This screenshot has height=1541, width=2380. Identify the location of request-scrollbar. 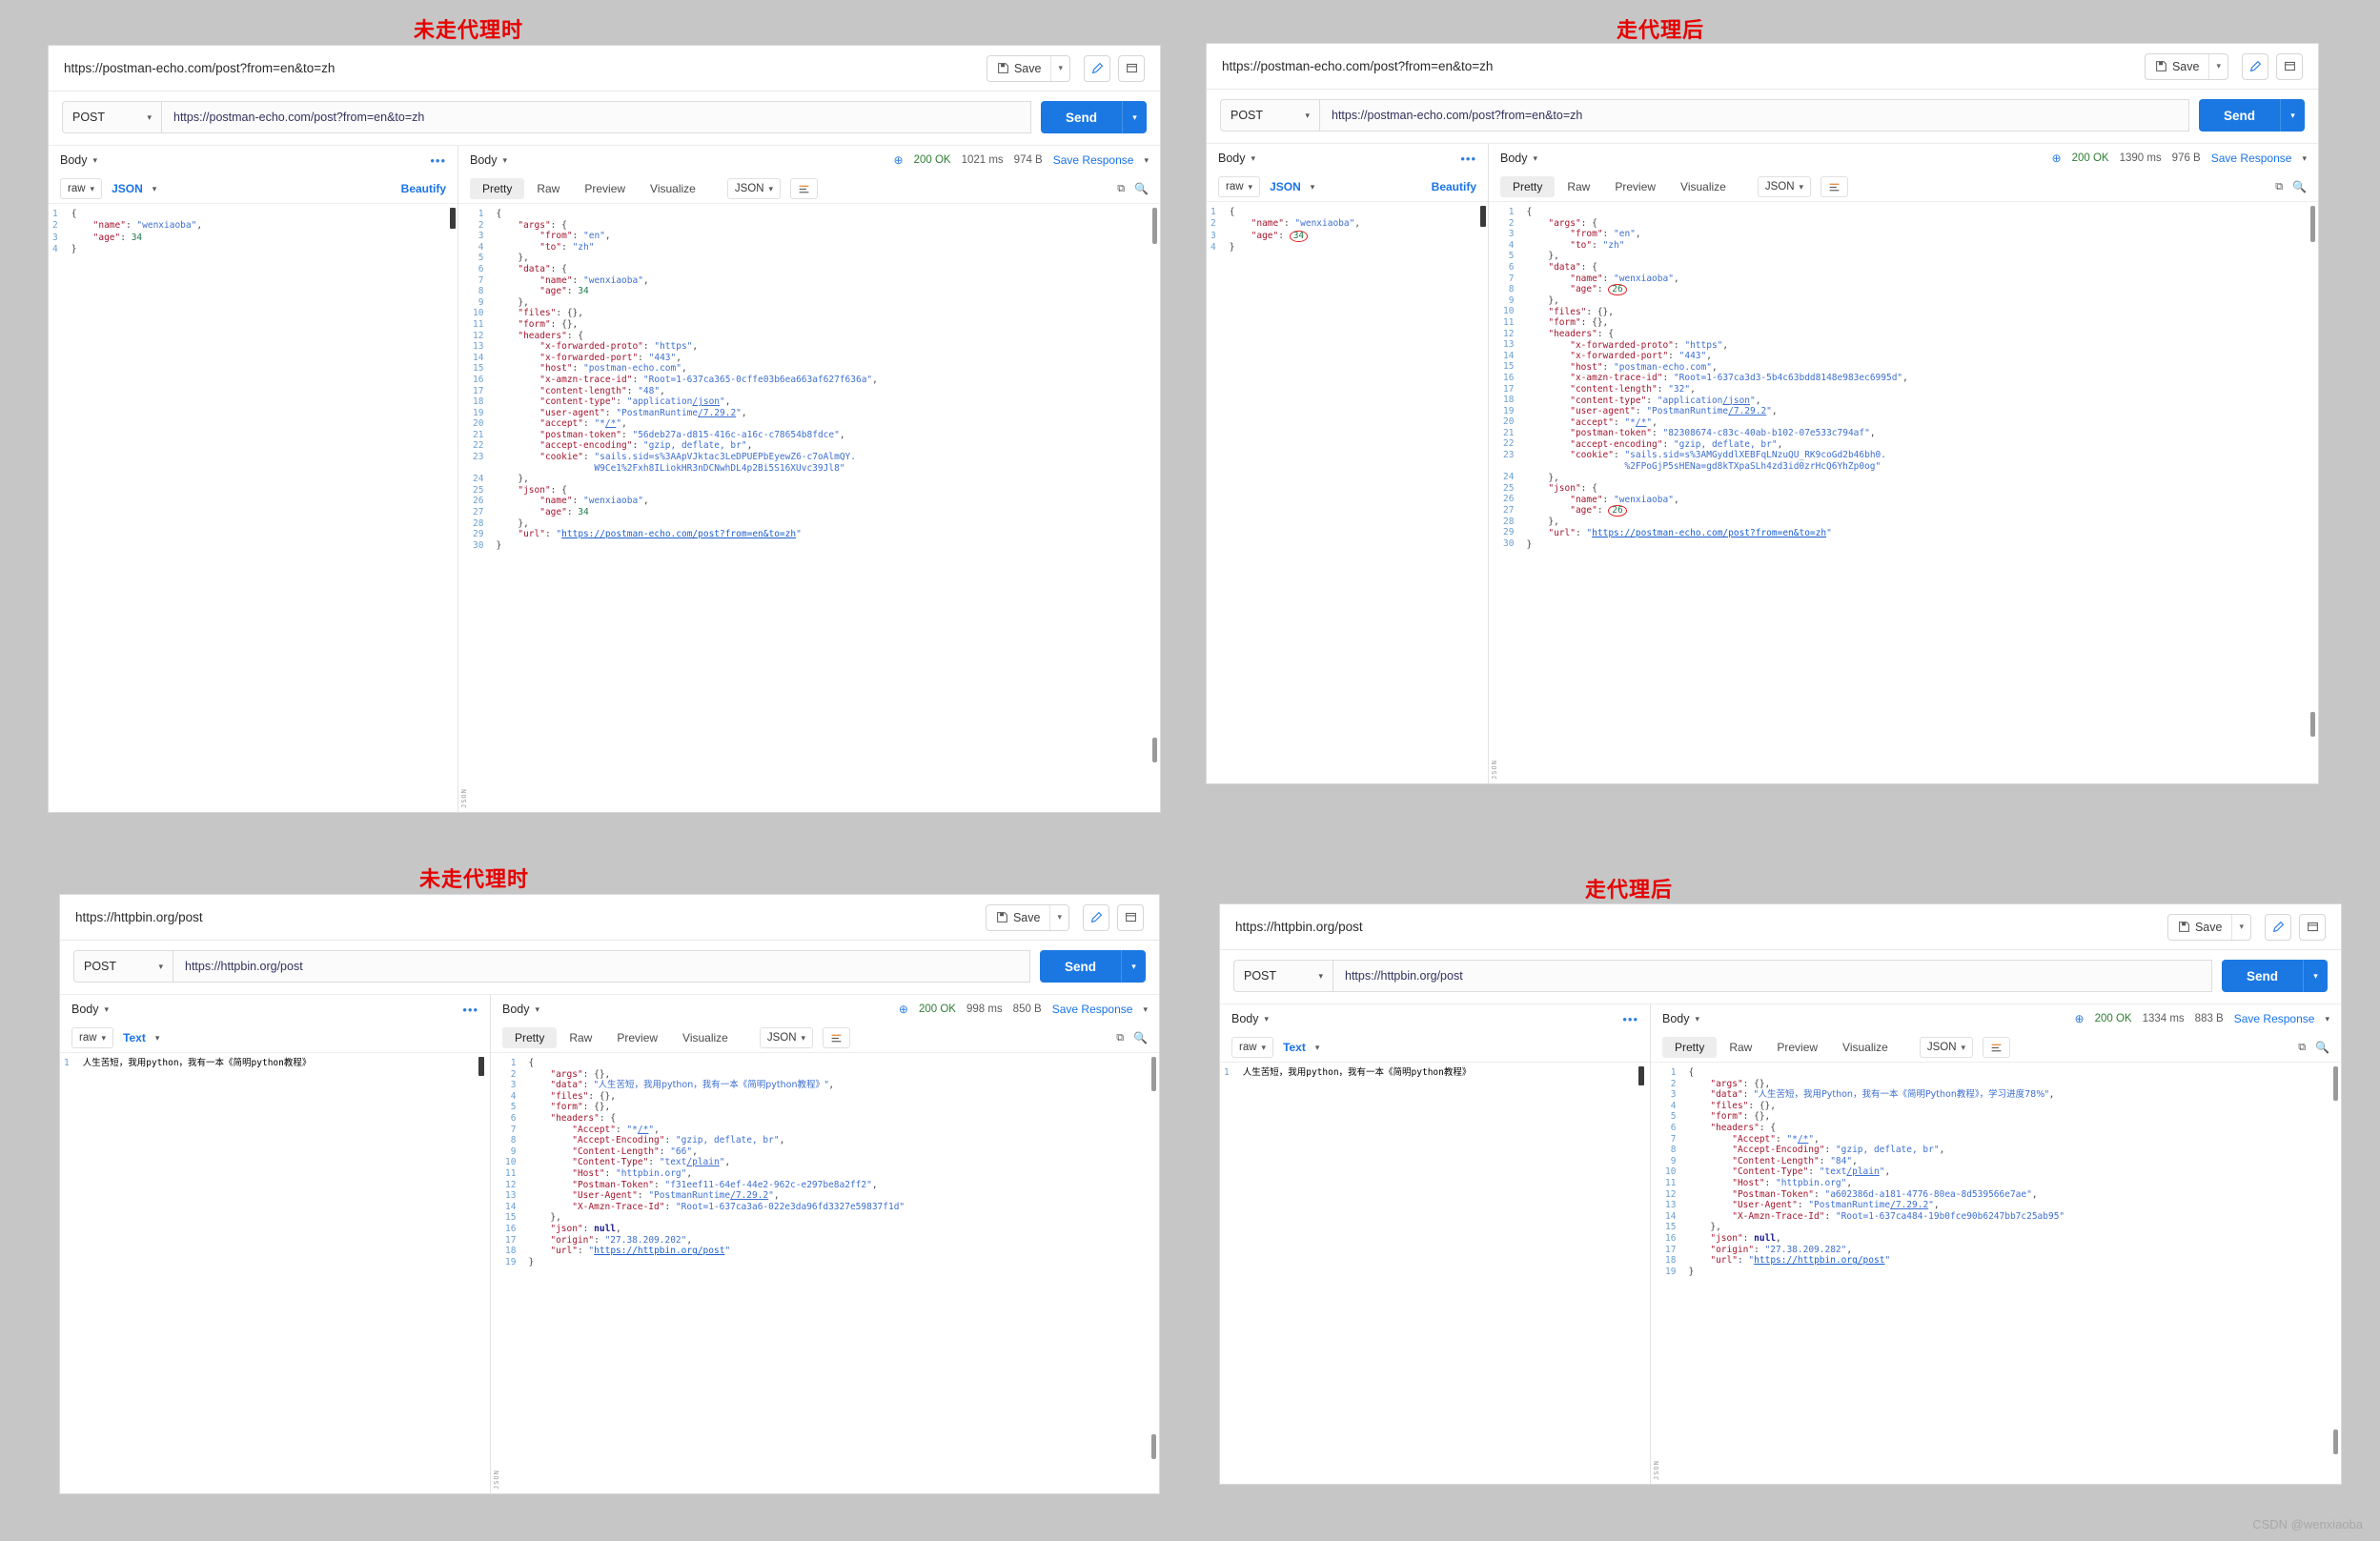
(481, 1066).